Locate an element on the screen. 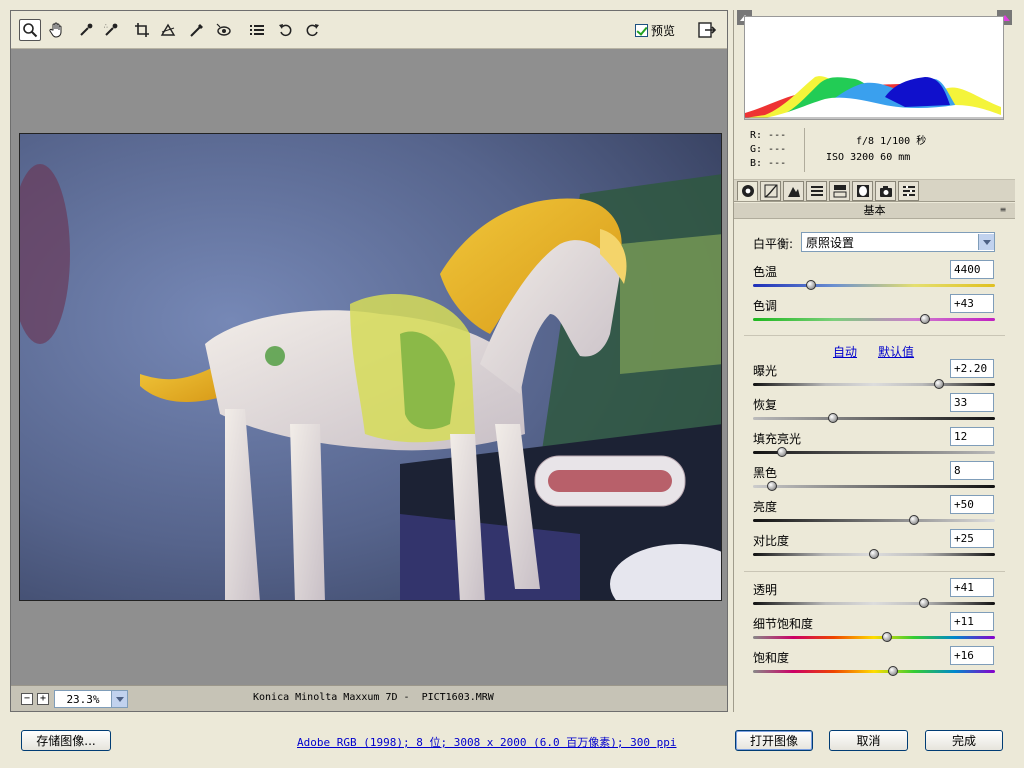 This screenshot has height=768, width=1024. red-readout: R: --- is located at coordinates (768, 135).